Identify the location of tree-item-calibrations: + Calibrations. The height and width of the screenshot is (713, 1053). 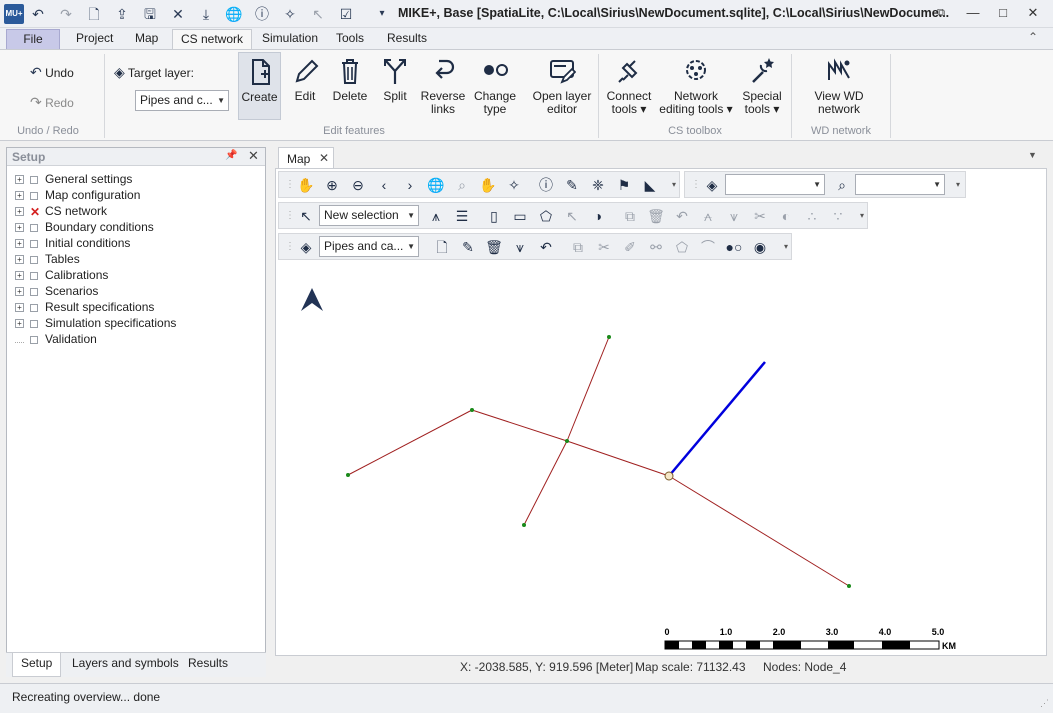
(61, 275).